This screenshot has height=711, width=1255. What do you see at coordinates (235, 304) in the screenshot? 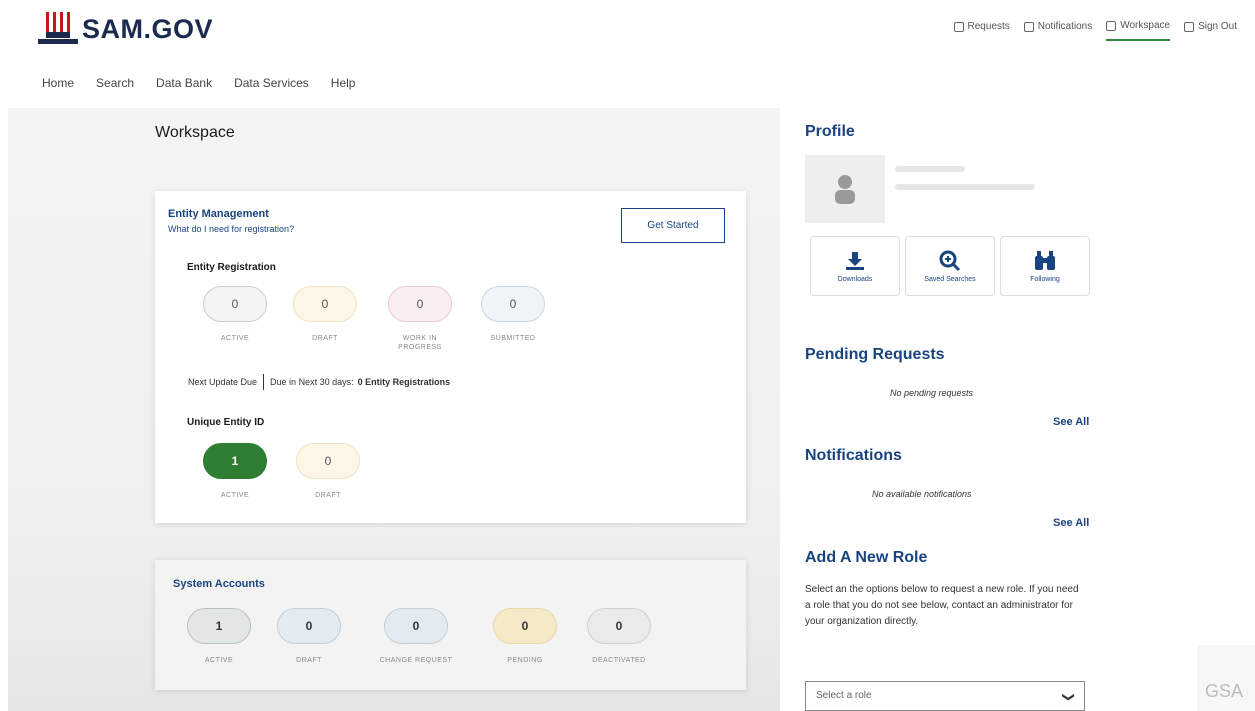
I see `entity-active-pill: 0` at bounding box center [235, 304].